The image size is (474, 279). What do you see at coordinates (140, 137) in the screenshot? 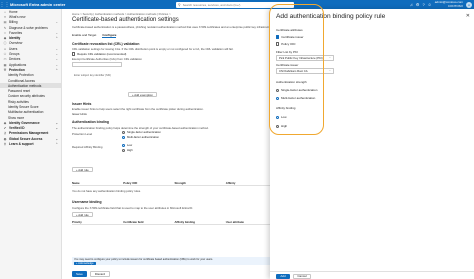
I see `radio-multi-factor: Multi-factor authentication` at bounding box center [140, 137].